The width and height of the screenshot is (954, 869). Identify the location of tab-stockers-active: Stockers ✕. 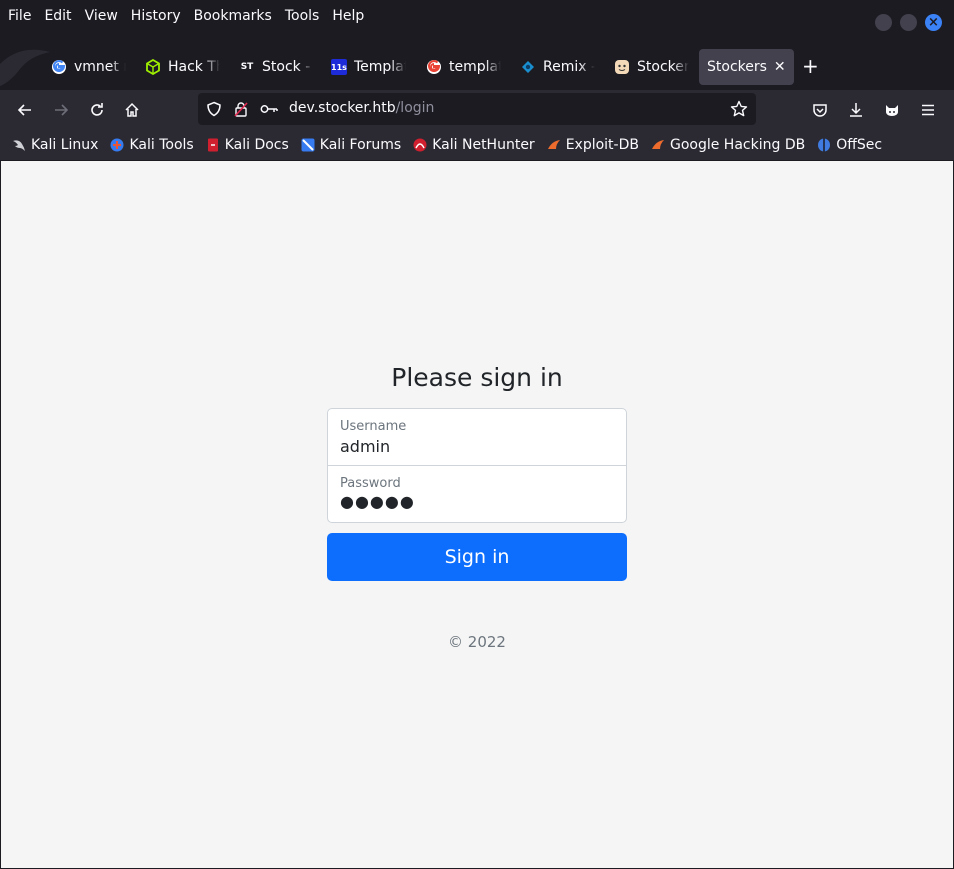
(746, 67).